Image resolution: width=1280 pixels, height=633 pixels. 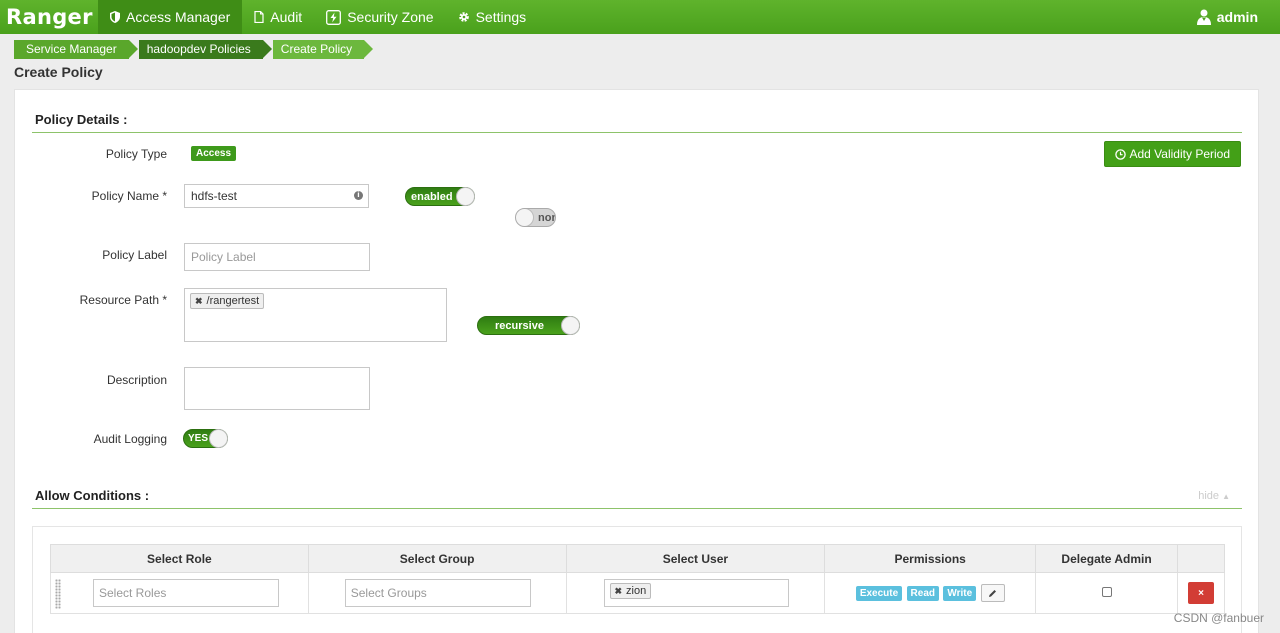 I want to click on clock-icon, so click(x=1120, y=154).